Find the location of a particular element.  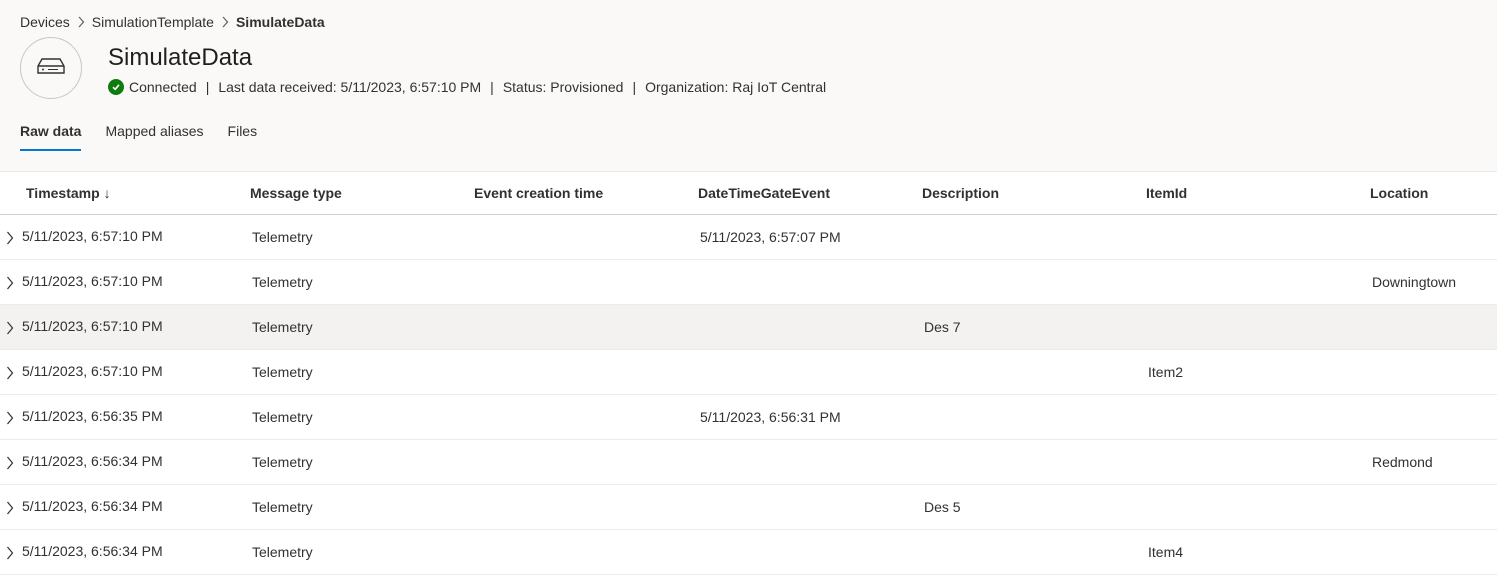

cell-description: Des 7 is located at coordinates (1008, 327).